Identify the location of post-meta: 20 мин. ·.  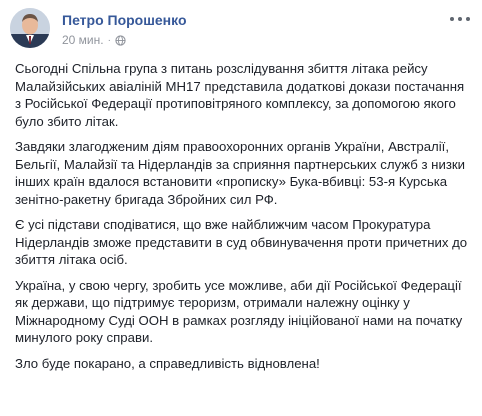
(94, 40).